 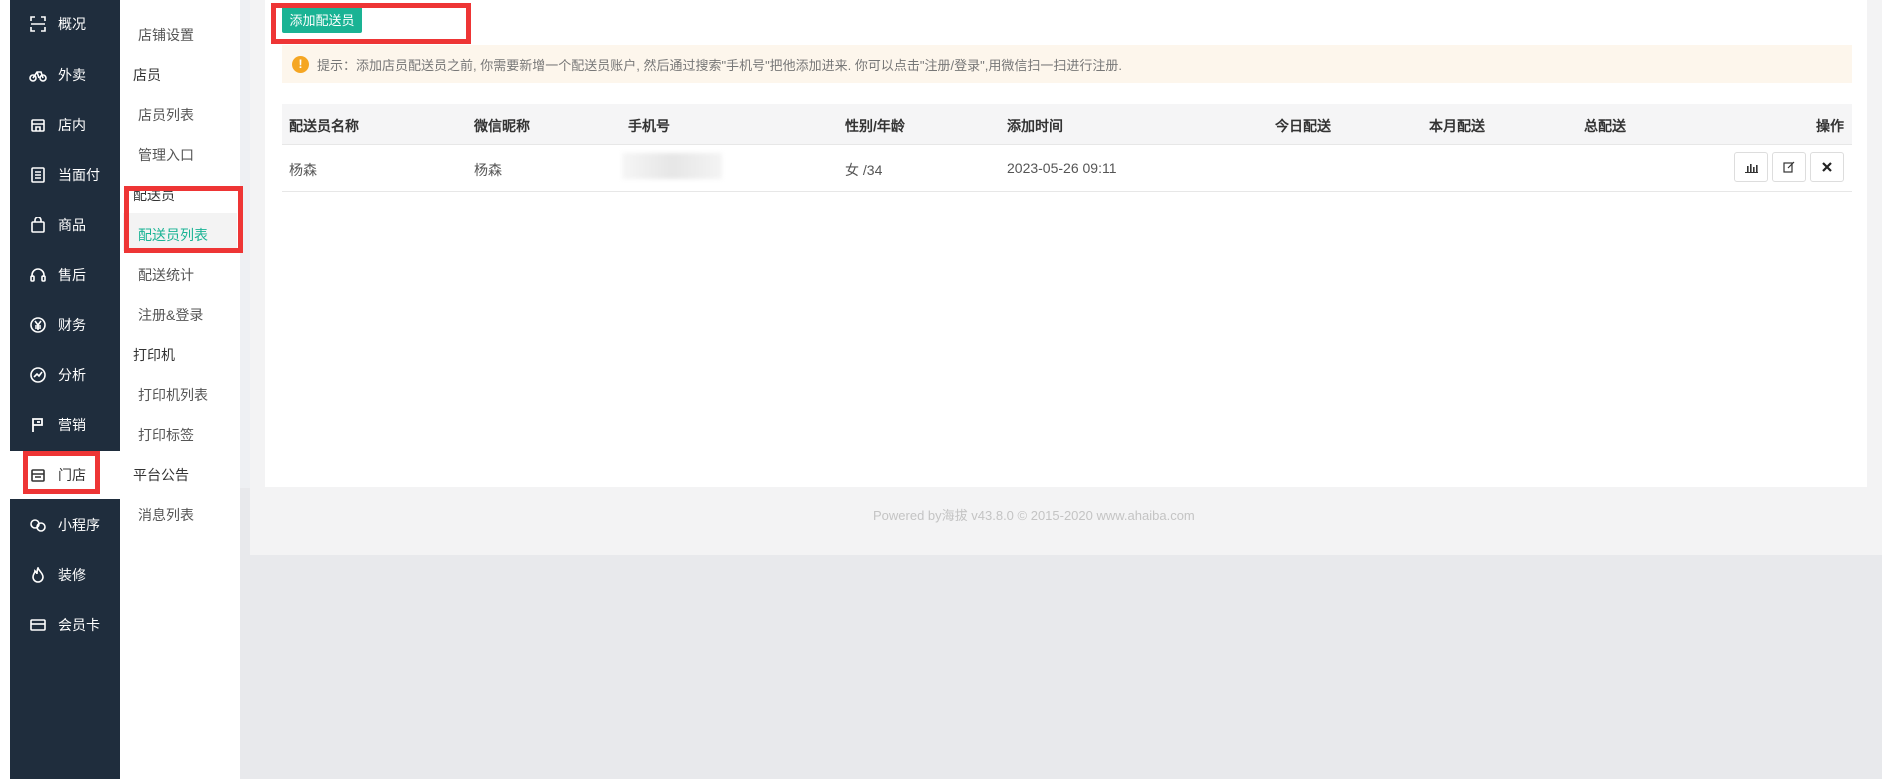 I want to click on col-wechat-nickname: 微信昵称, so click(x=502, y=126).